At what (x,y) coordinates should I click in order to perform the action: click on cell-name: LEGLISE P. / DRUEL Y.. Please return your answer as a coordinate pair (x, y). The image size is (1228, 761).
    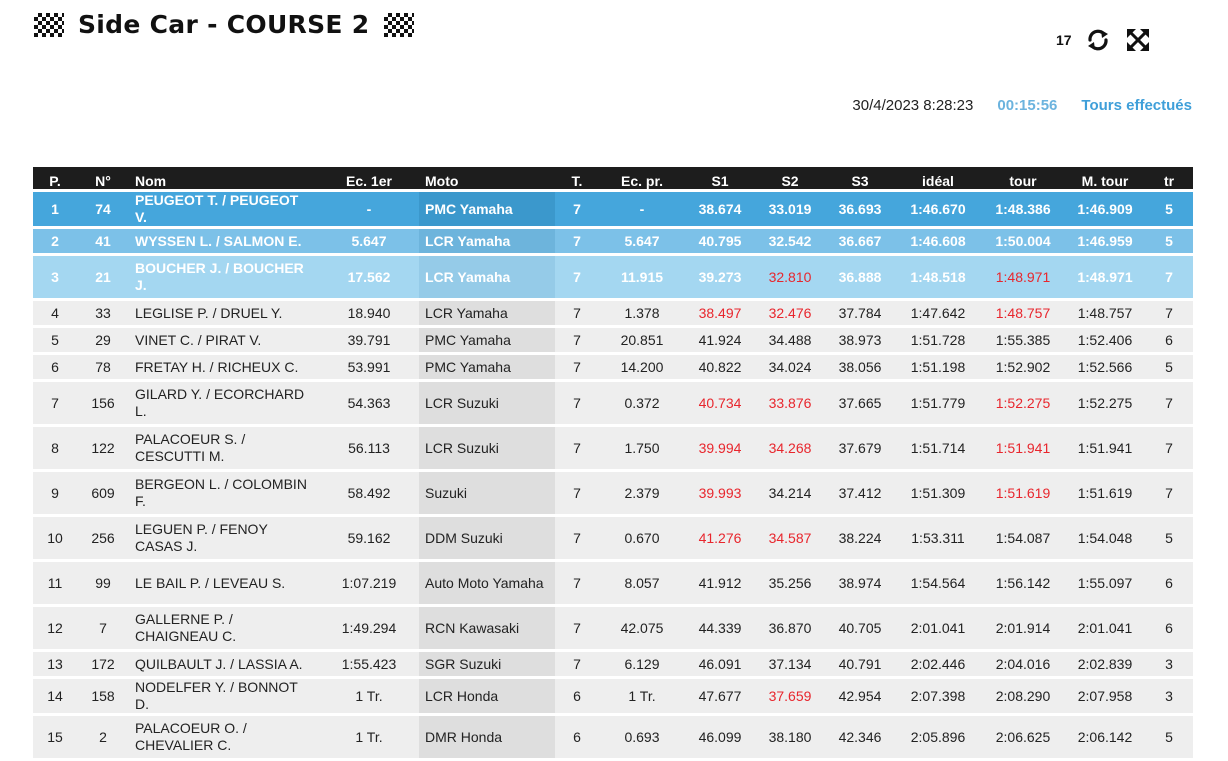
    Looking at the image, I should click on (224, 313).